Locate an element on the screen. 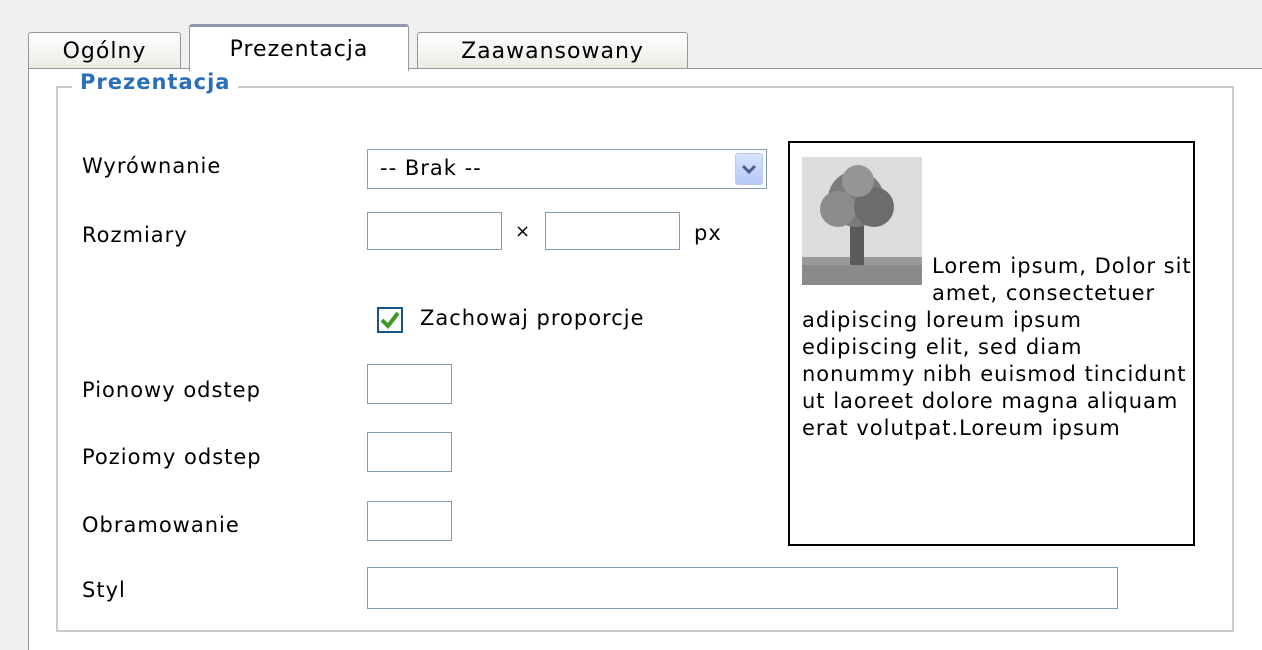 This screenshot has width=1262, height=650. hspace-label: Poziomy odstep is located at coordinates (172, 457).